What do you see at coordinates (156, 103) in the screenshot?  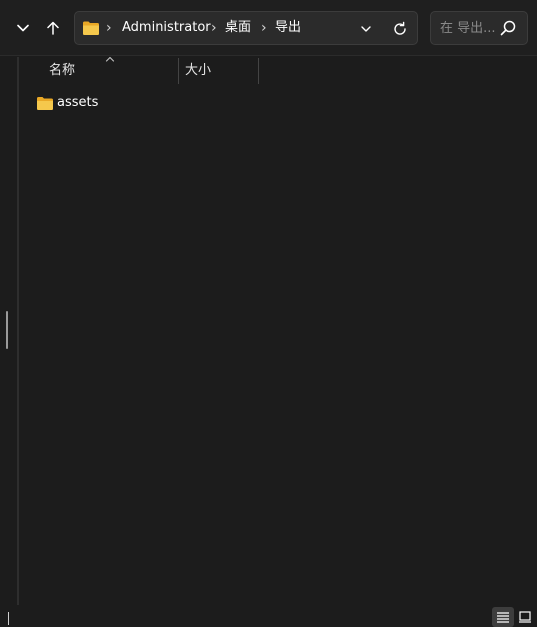 I see `list-item: assets` at bounding box center [156, 103].